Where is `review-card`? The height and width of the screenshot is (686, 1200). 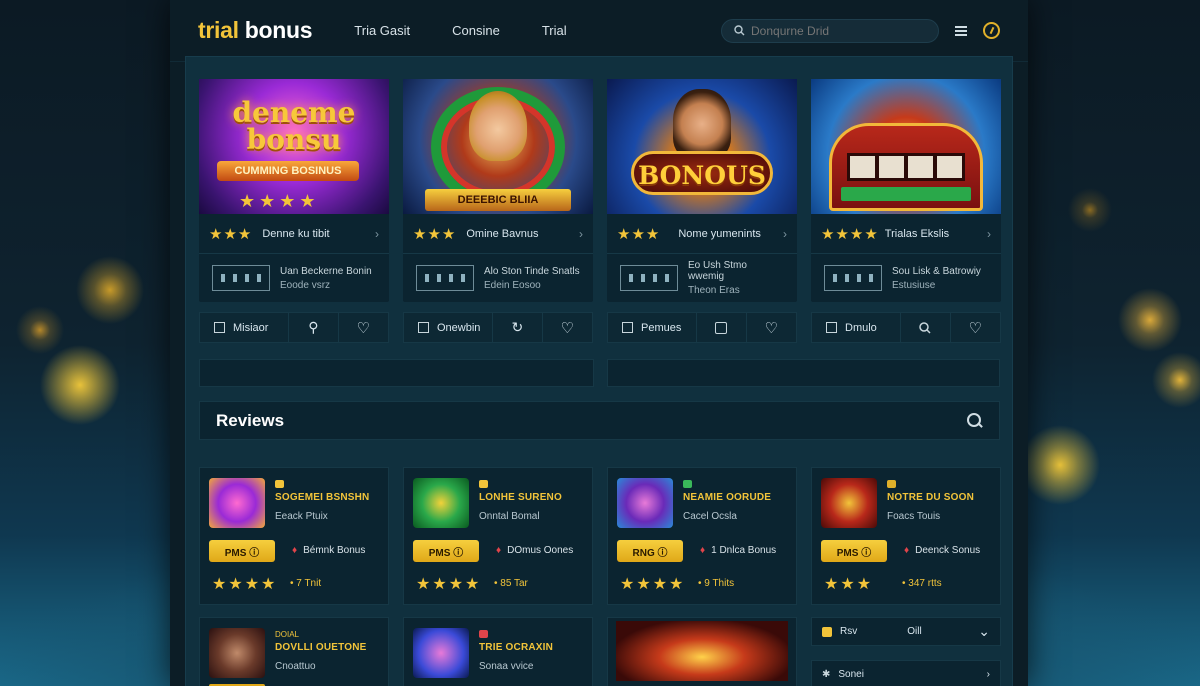
review-card is located at coordinates (702, 651).